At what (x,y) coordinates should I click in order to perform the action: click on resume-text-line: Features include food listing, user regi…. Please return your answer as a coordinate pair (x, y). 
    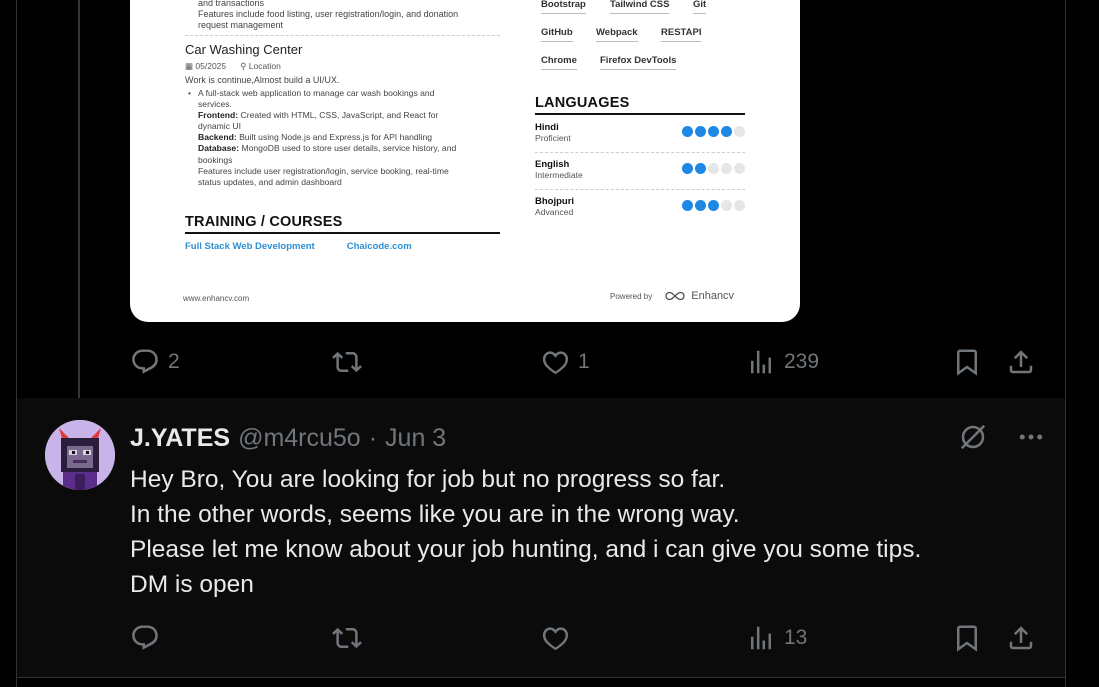
    Looking at the image, I should click on (328, 14).